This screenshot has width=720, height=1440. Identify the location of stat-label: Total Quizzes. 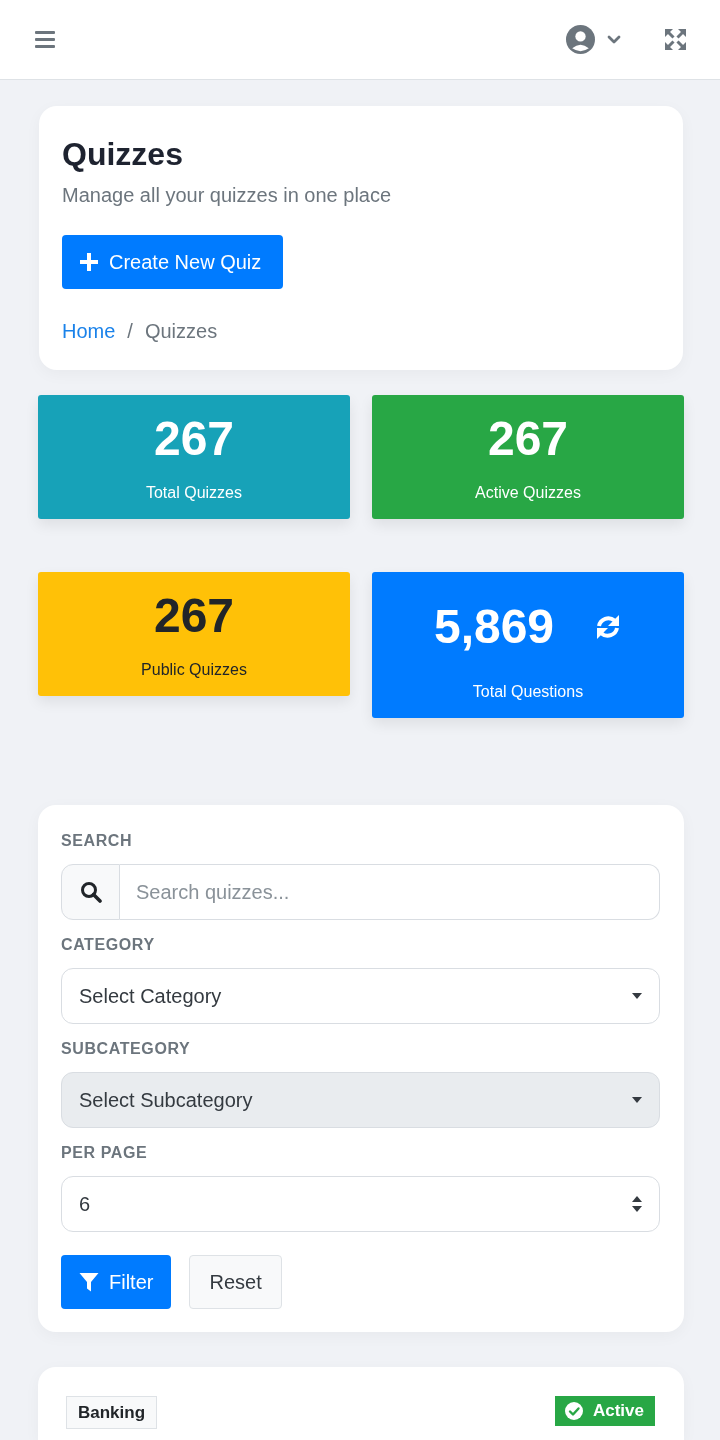
(193, 493).